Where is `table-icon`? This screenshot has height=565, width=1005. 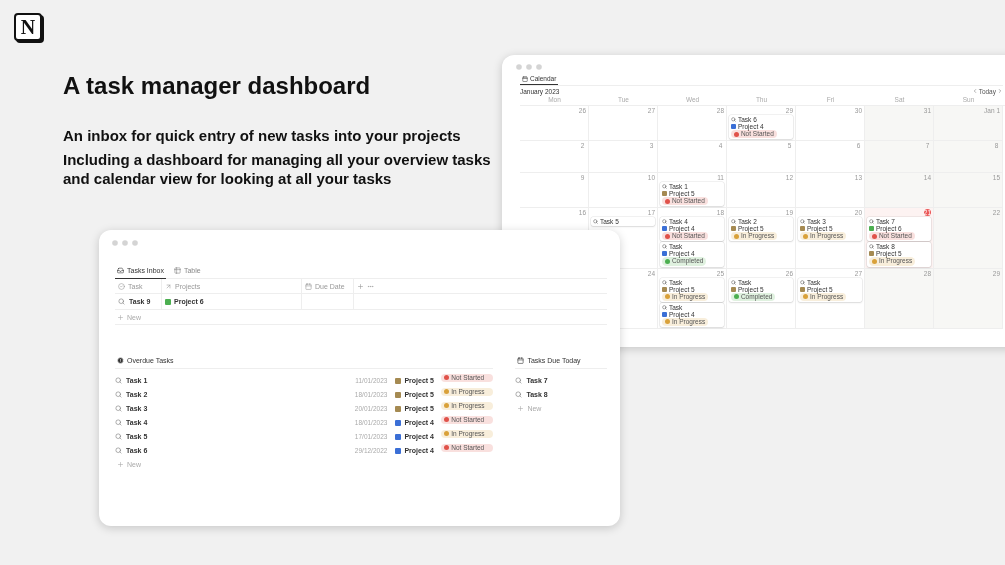
table-icon is located at coordinates (177, 270).